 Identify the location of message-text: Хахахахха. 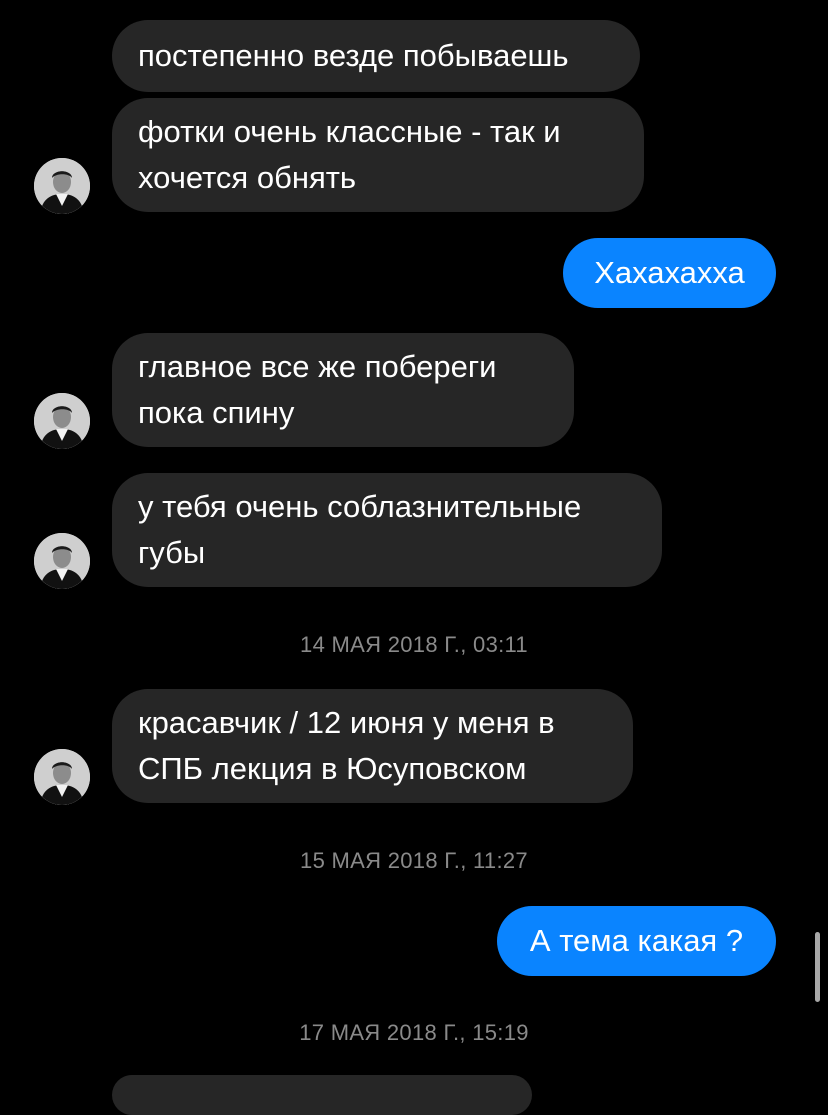
(669, 272).